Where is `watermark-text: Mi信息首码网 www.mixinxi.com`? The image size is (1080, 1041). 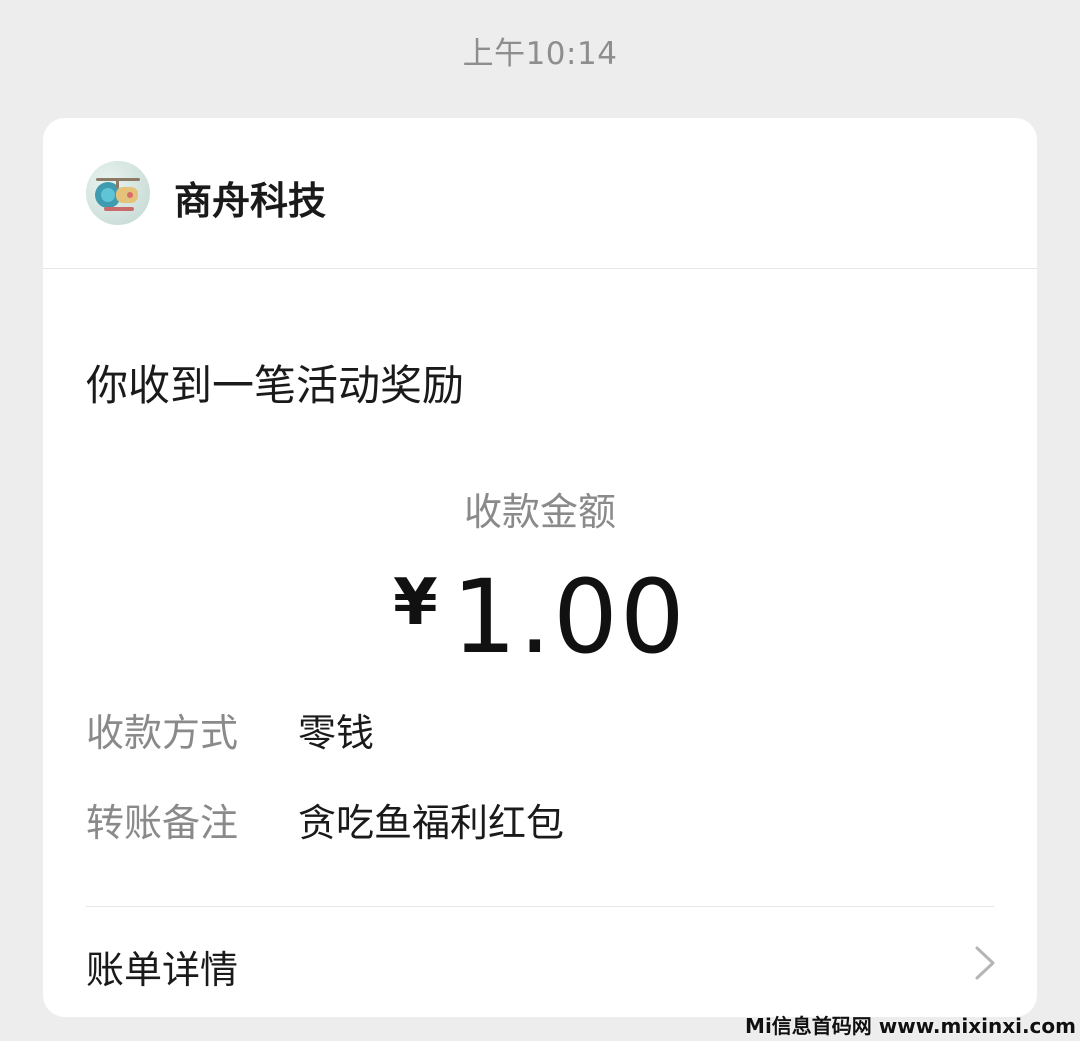 watermark-text: Mi信息首码网 www.mixinxi.com is located at coordinates (910, 1026).